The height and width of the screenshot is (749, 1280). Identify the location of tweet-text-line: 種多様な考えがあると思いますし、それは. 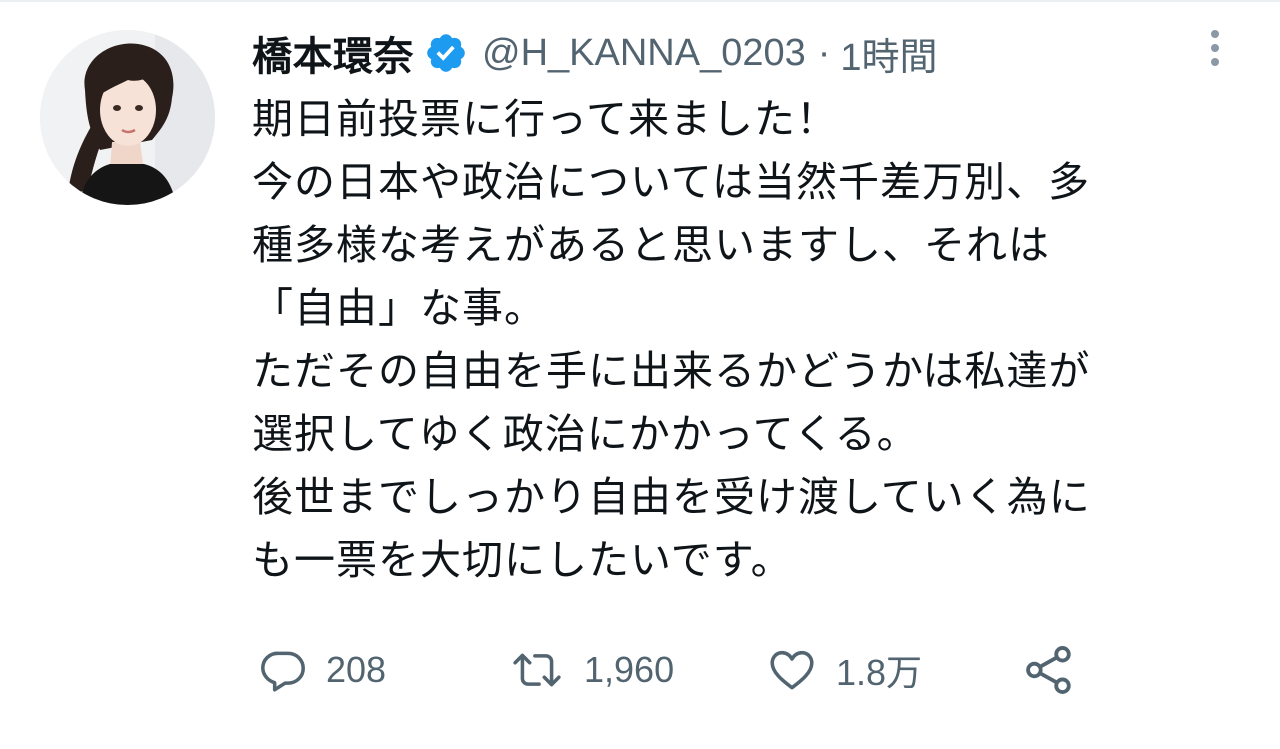
(651, 245).